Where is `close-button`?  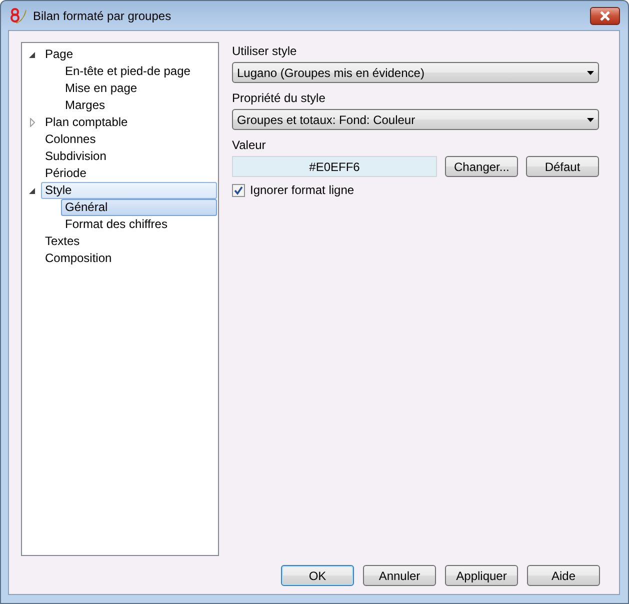
close-button is located at coordinates (605, 15).